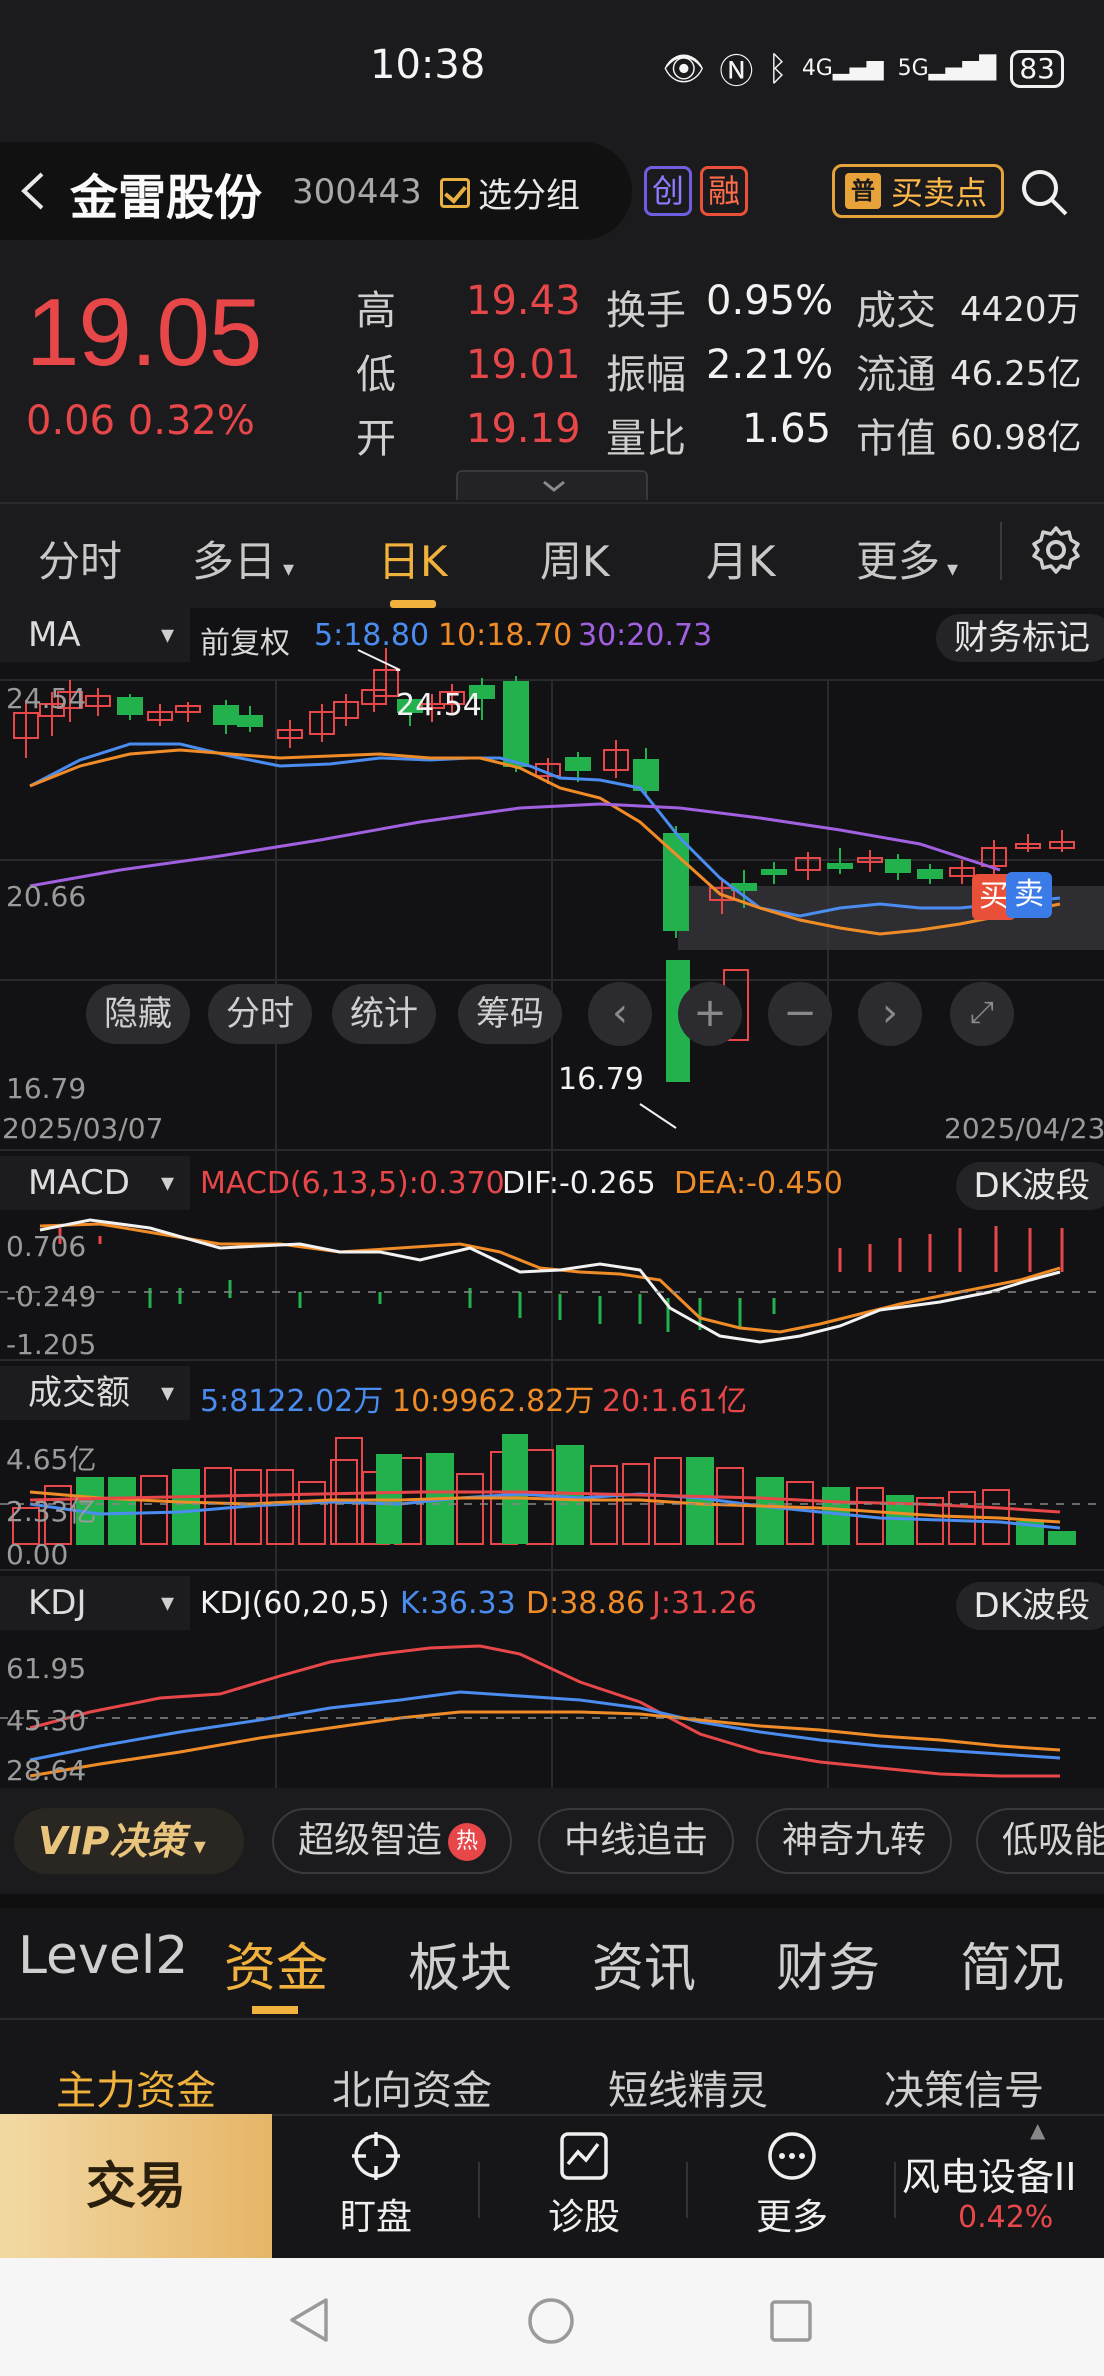 Image resolution: width=1104 pixels, height=2376 pixels. Describe the element at coordinates (379, 660) in the screenshot. I see `max-pointer` at that location.